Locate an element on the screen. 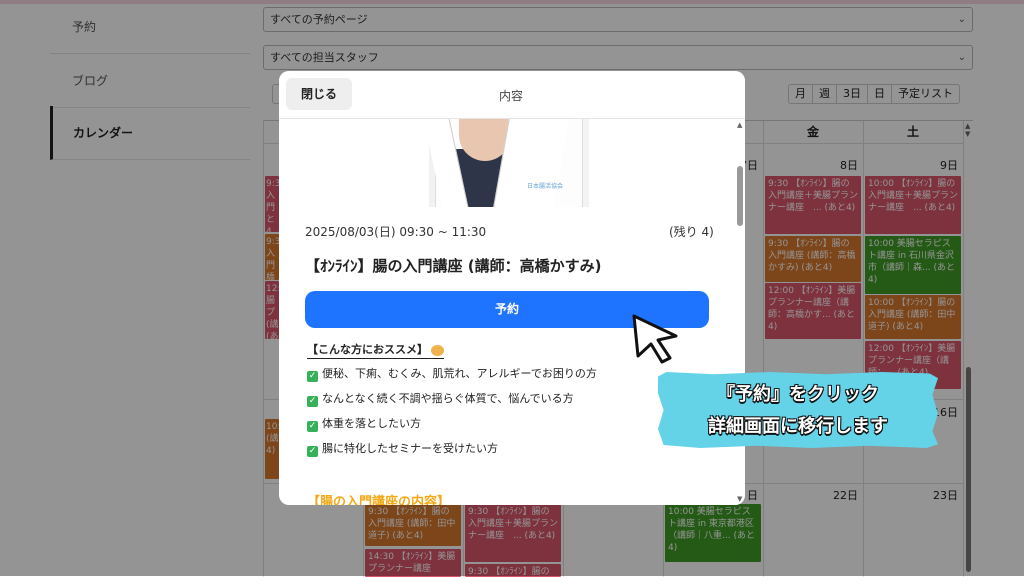  modal-title: 内容 is located at coordinates (511, 96).